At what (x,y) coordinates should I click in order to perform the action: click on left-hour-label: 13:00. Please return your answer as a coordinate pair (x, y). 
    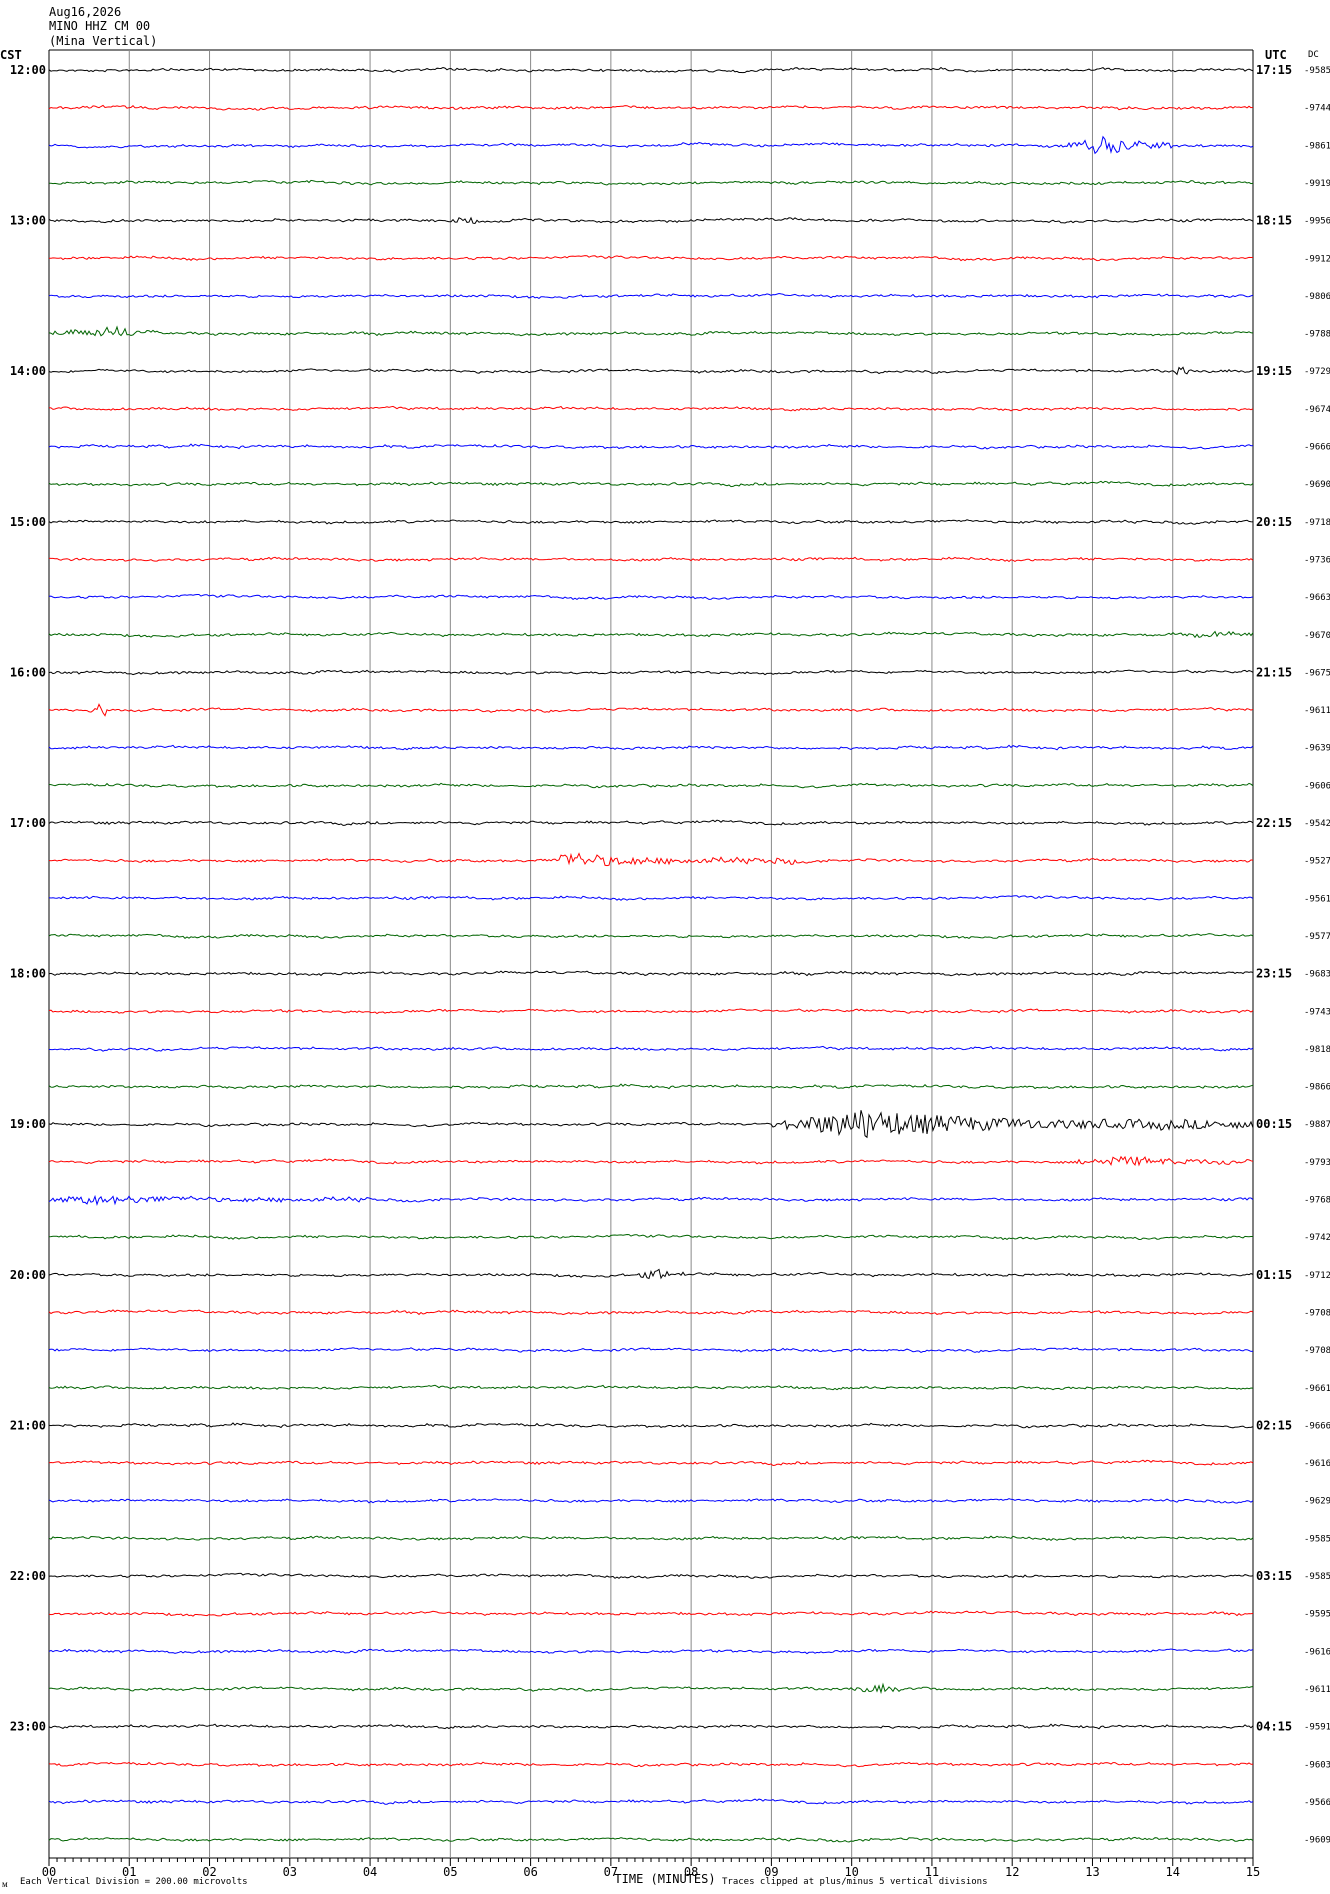
    Looking at the image, I should click on (28, 221).